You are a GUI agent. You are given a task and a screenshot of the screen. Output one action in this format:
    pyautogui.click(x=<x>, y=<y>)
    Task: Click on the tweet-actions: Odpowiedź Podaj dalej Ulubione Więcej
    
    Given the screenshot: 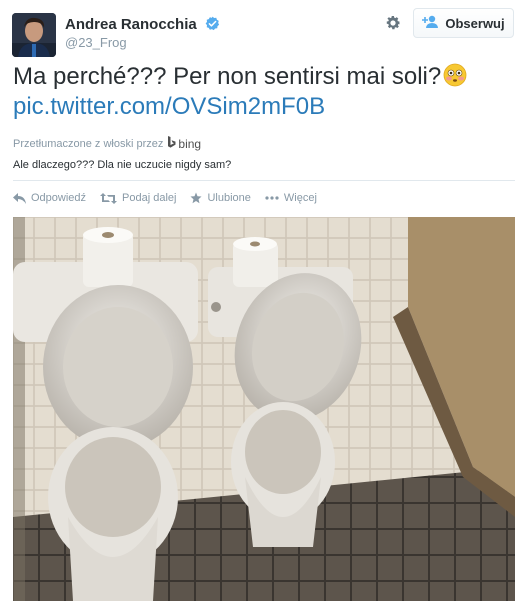 What is the action you would take?
    pyautogui.click(x=165, y=198)
    